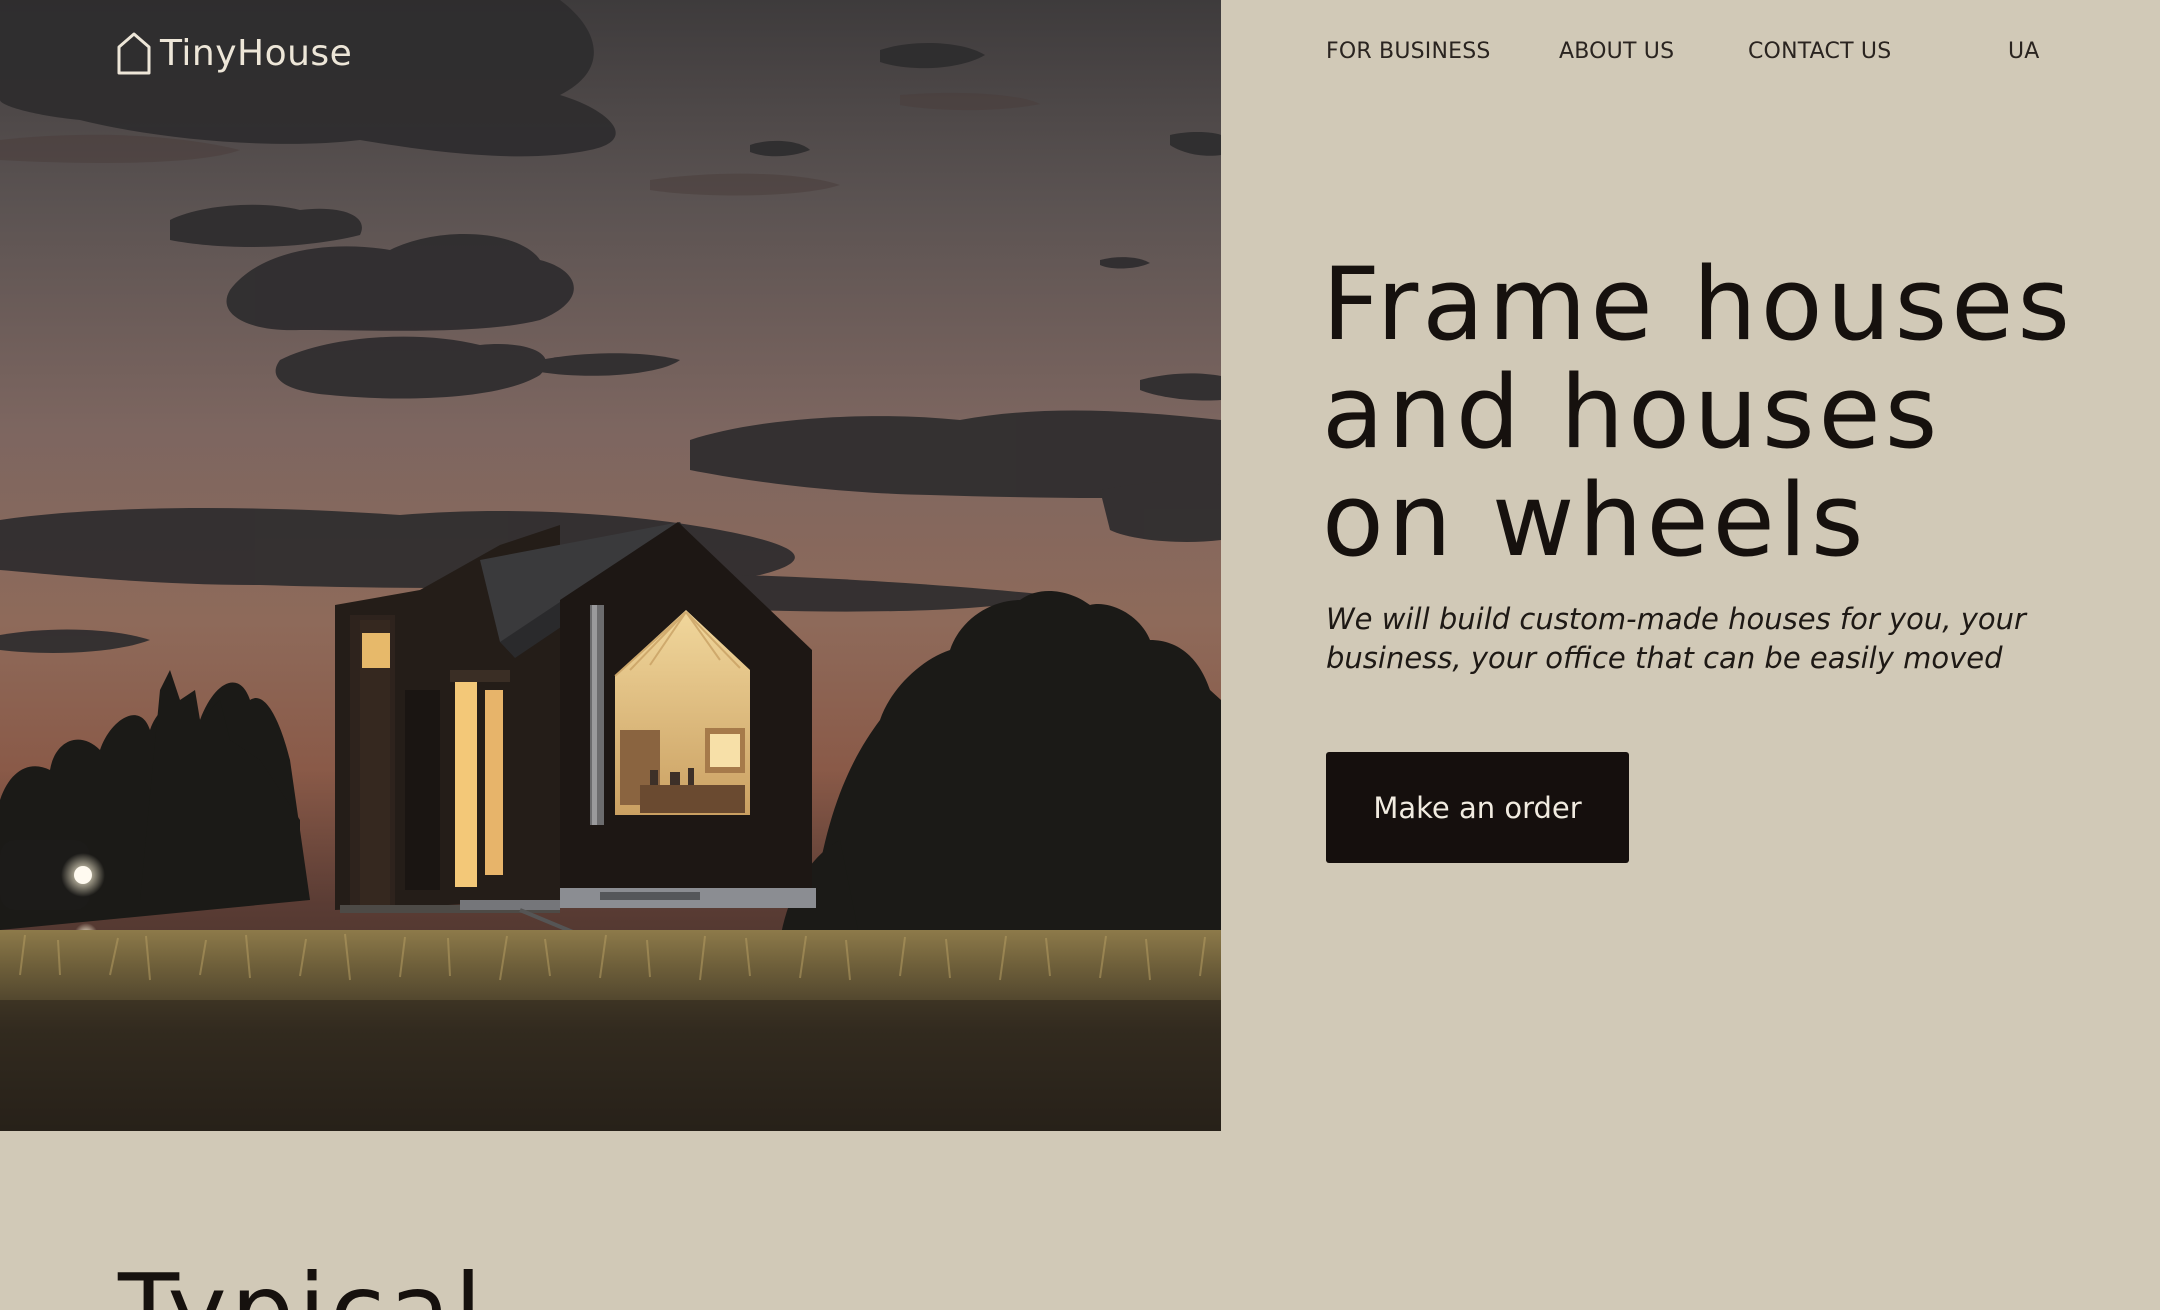  I want to click on section-heading: Typical, so click(302, 1285).